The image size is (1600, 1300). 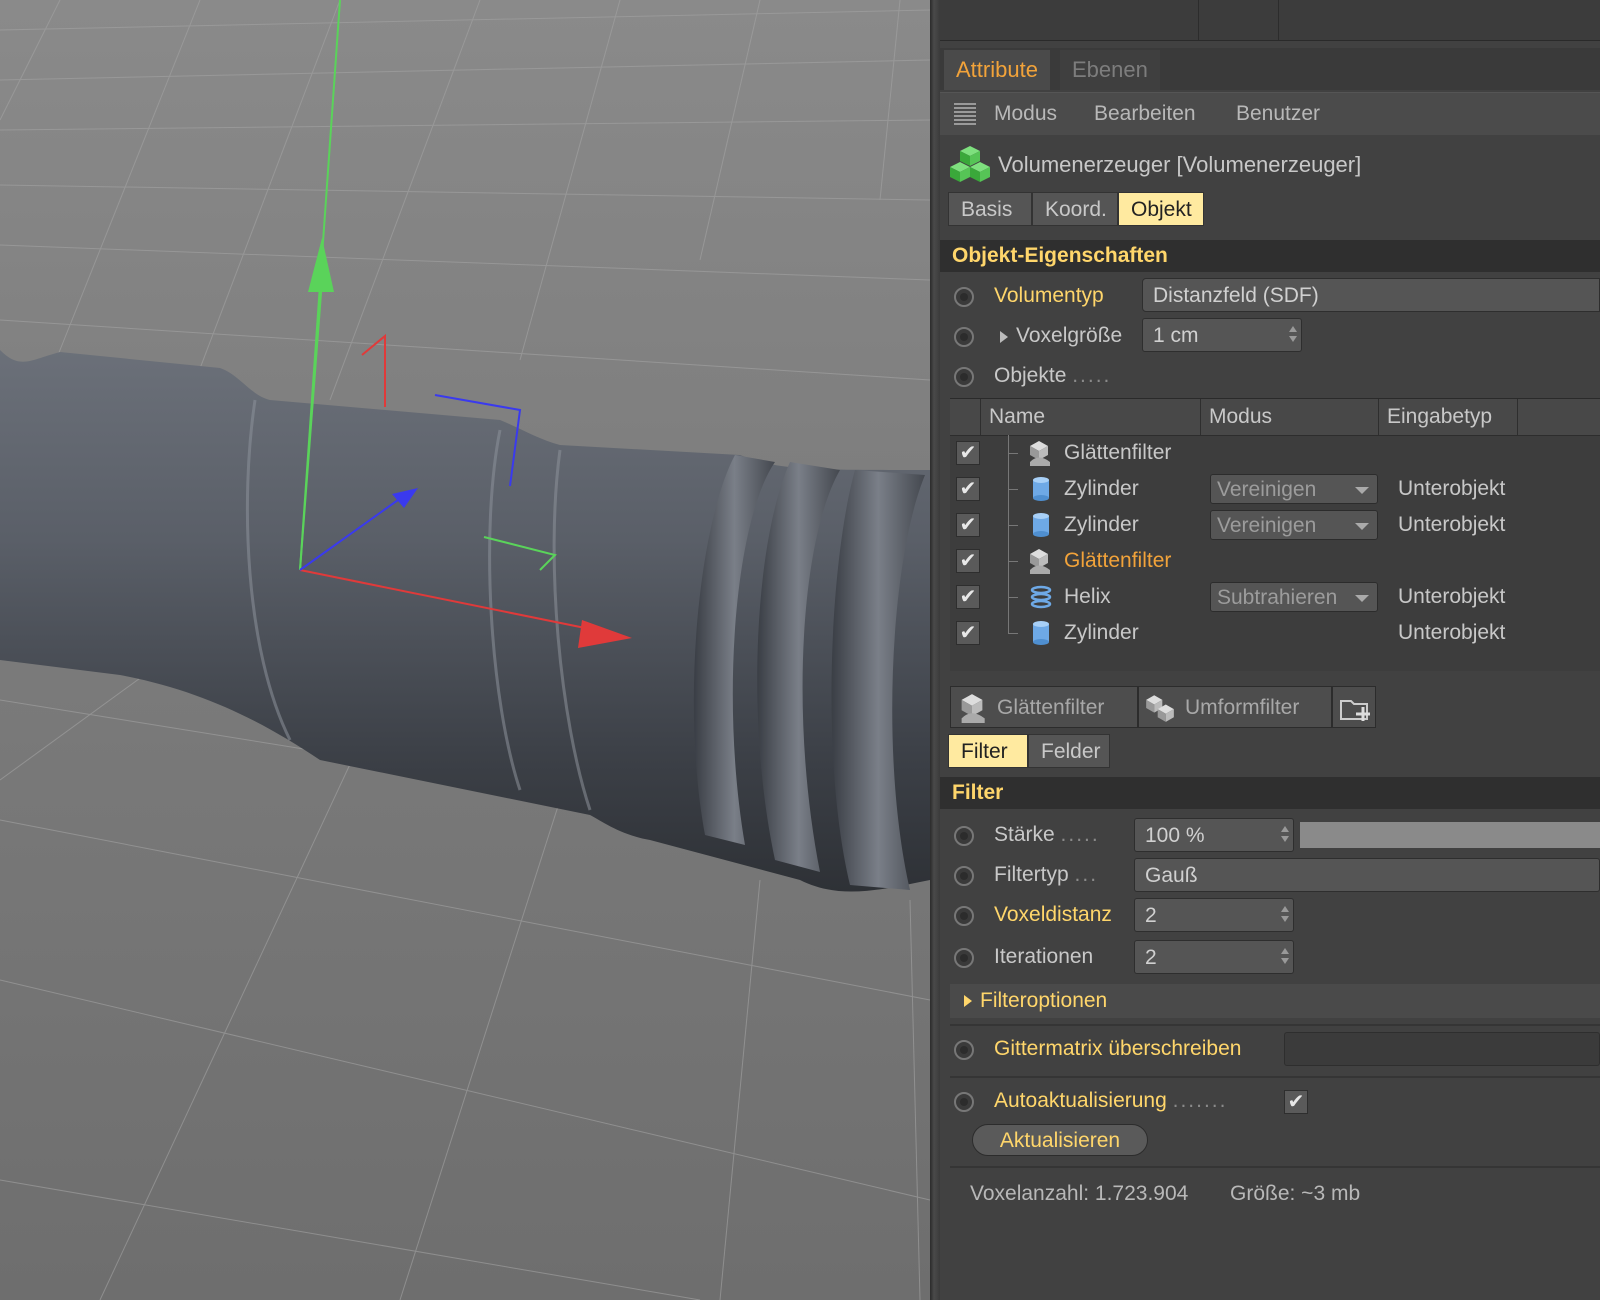 I want to click on staerke-value: 100 %, so click(x=1175, y=835).